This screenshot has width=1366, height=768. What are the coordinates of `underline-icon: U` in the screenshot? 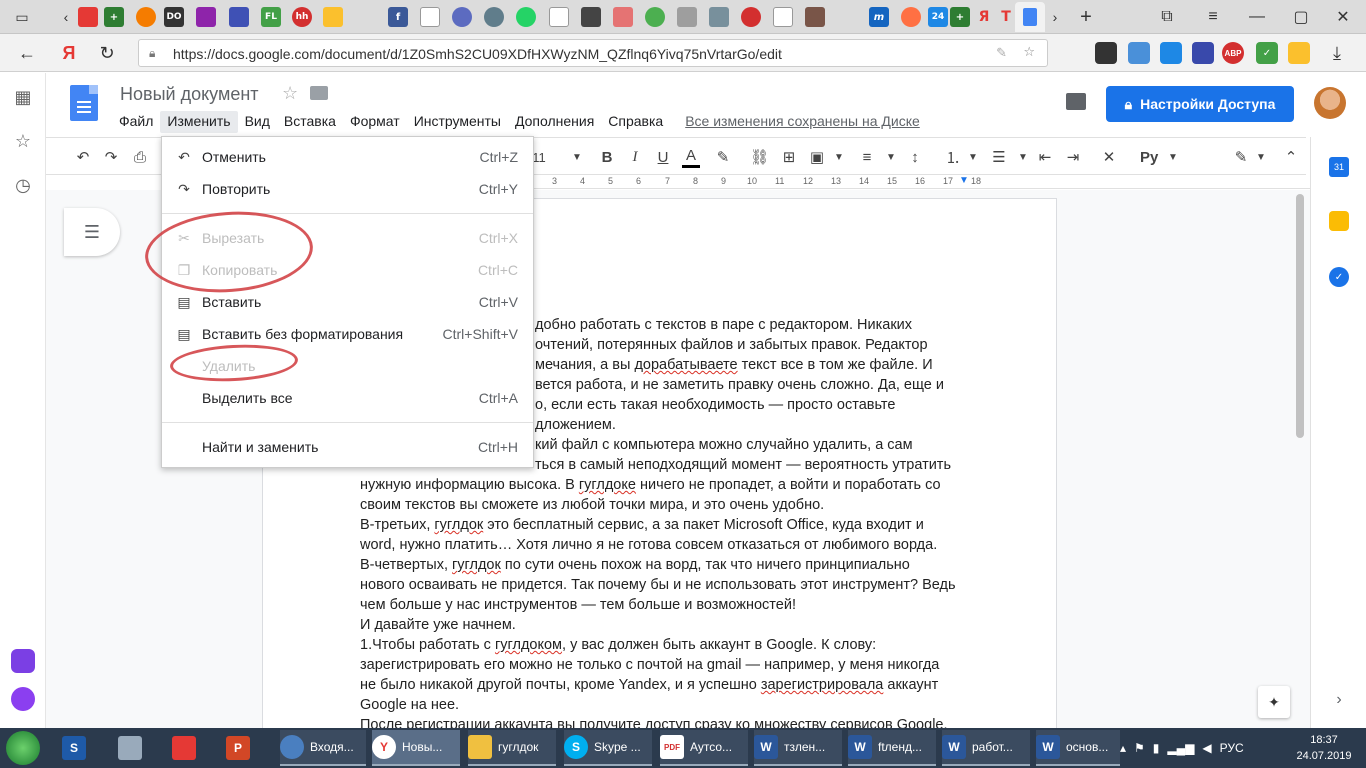 It's located at (663, 157).